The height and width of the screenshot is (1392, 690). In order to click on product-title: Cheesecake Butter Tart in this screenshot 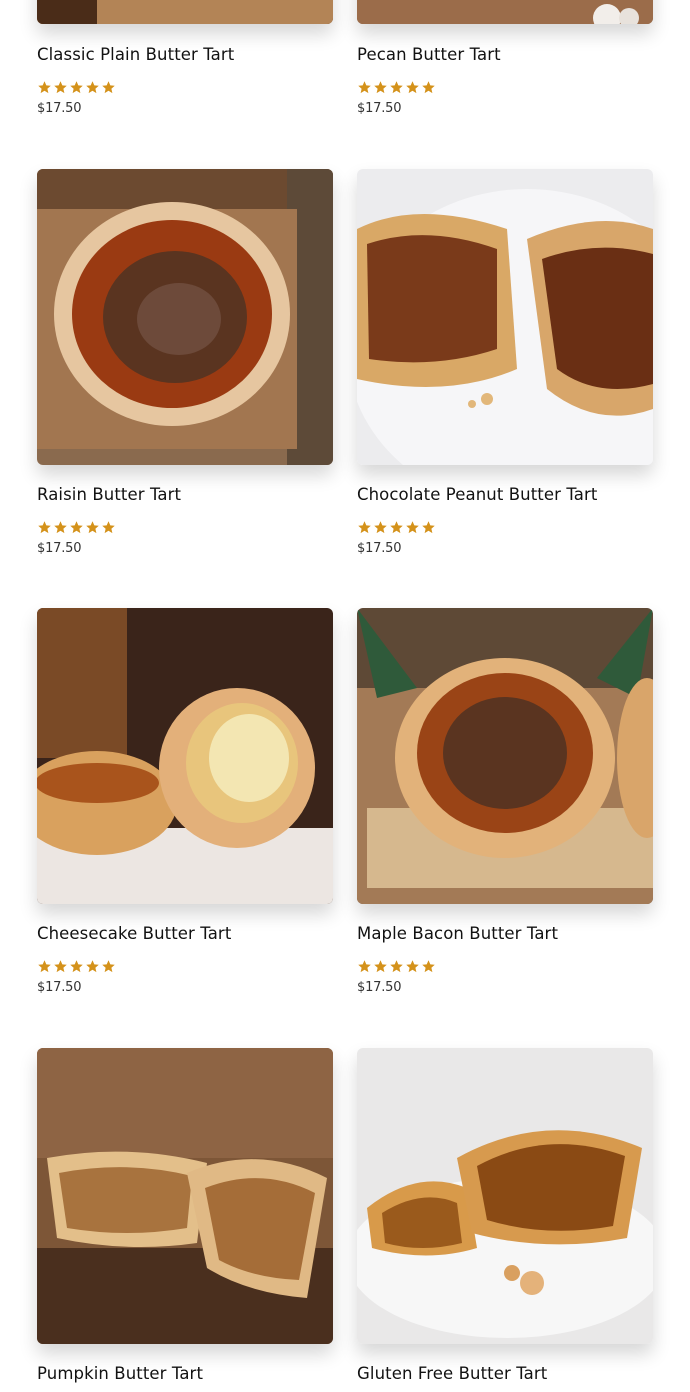, I will do `click(134, 933)`.